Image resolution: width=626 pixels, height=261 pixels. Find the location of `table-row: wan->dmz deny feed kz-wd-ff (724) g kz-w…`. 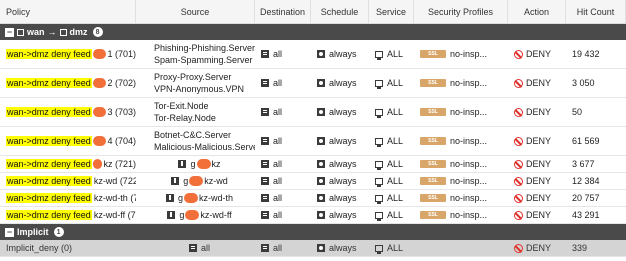

table-row: wan->dmz deny feed kz-wd-ff (724) g kz-w… is located at coordinates (313, 215).